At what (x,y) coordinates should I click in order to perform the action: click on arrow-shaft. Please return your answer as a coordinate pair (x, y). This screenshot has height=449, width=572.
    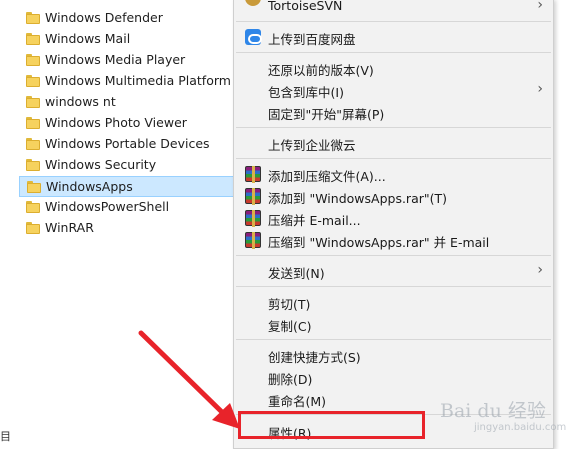
    Looking at the image, I should click on (183, 374).